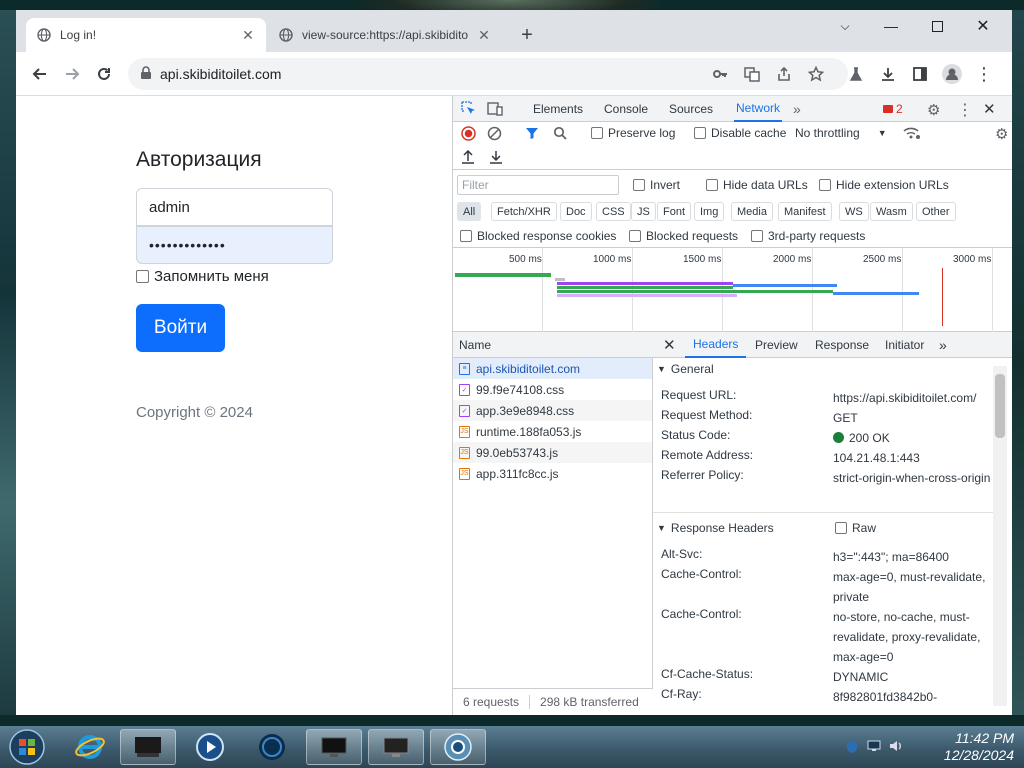  What do you see at coordinates (784, 74) in the screenshot?
I see `share-icon` at bounding box center [784, 74].